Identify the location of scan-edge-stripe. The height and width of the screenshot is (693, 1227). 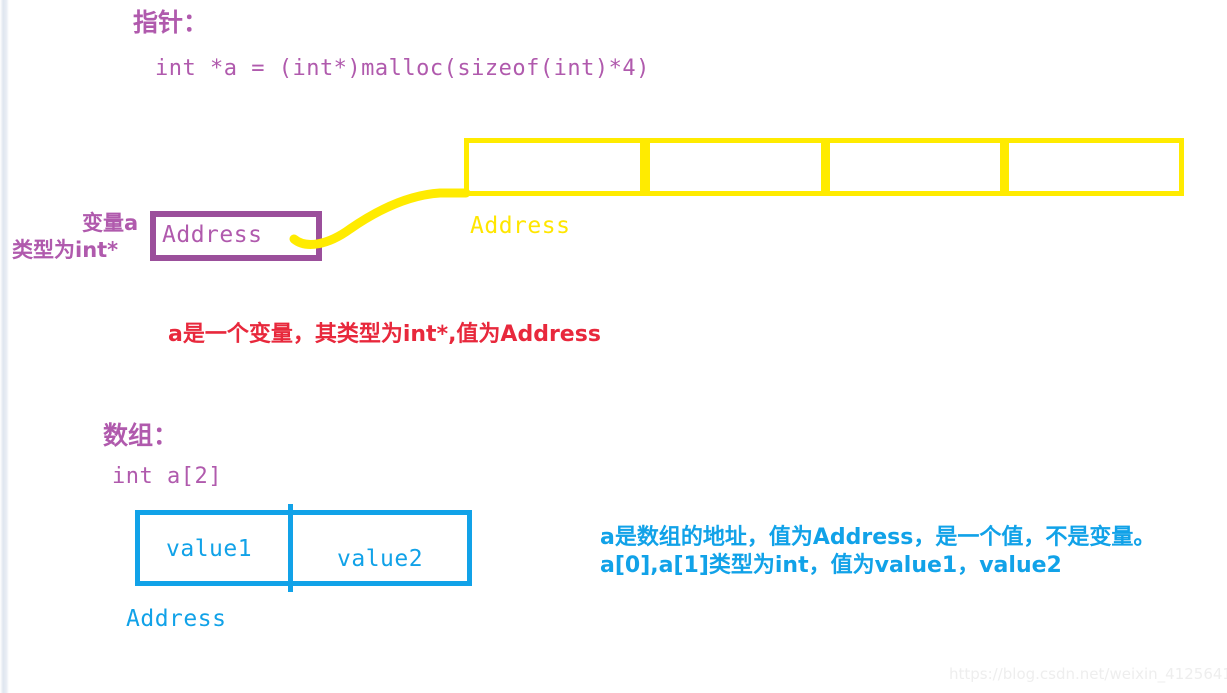
(4, 346).